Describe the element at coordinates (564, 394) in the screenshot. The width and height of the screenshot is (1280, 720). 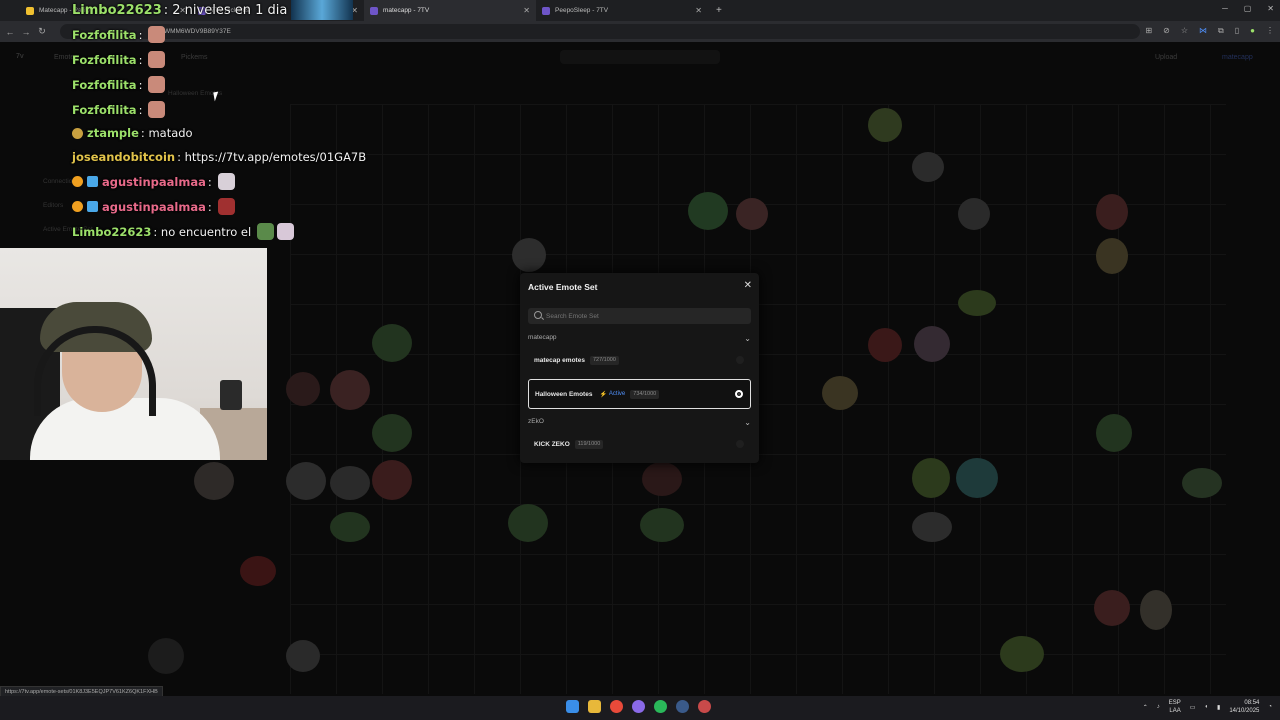
I see `emote-set-name: Halloween Emotes` at that location.